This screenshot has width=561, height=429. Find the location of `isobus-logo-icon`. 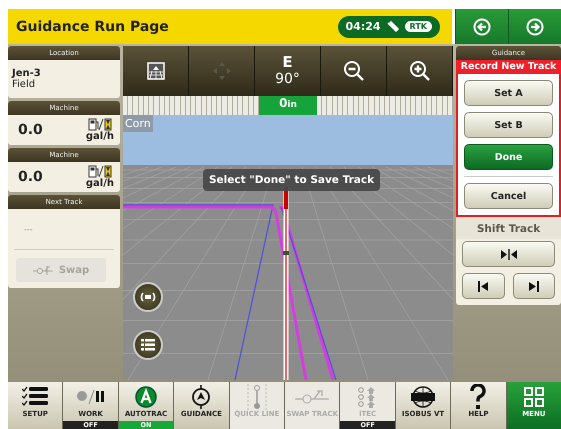

isobus-logo-icon is located at coordinates (423, 397).